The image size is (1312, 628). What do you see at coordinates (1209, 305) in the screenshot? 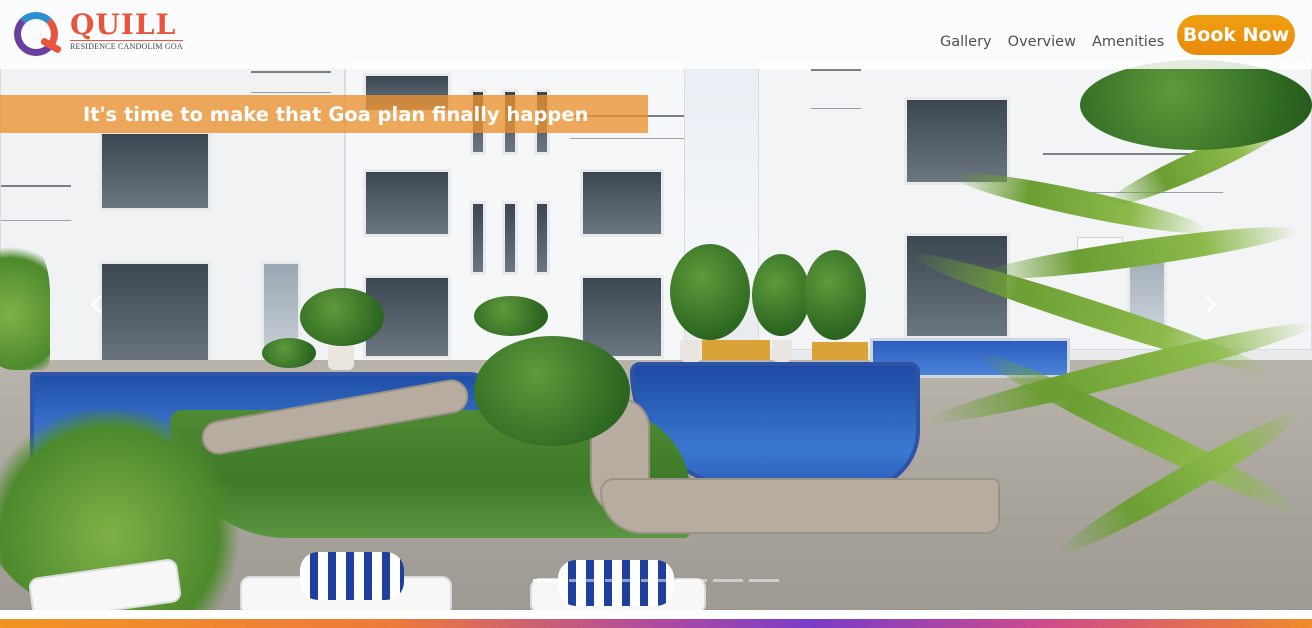
I see `chevron-right-icon` at bounding box center [1209, 305].